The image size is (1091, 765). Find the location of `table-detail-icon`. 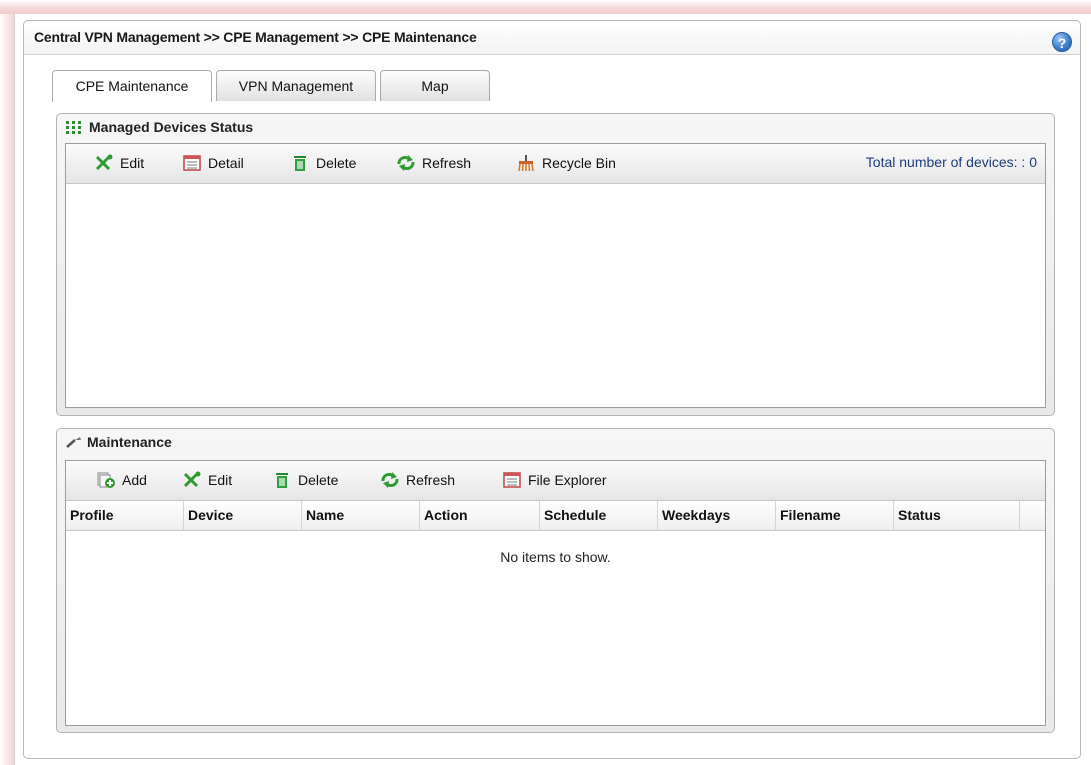

table-detail-icon is located at coordinates (192, 163).